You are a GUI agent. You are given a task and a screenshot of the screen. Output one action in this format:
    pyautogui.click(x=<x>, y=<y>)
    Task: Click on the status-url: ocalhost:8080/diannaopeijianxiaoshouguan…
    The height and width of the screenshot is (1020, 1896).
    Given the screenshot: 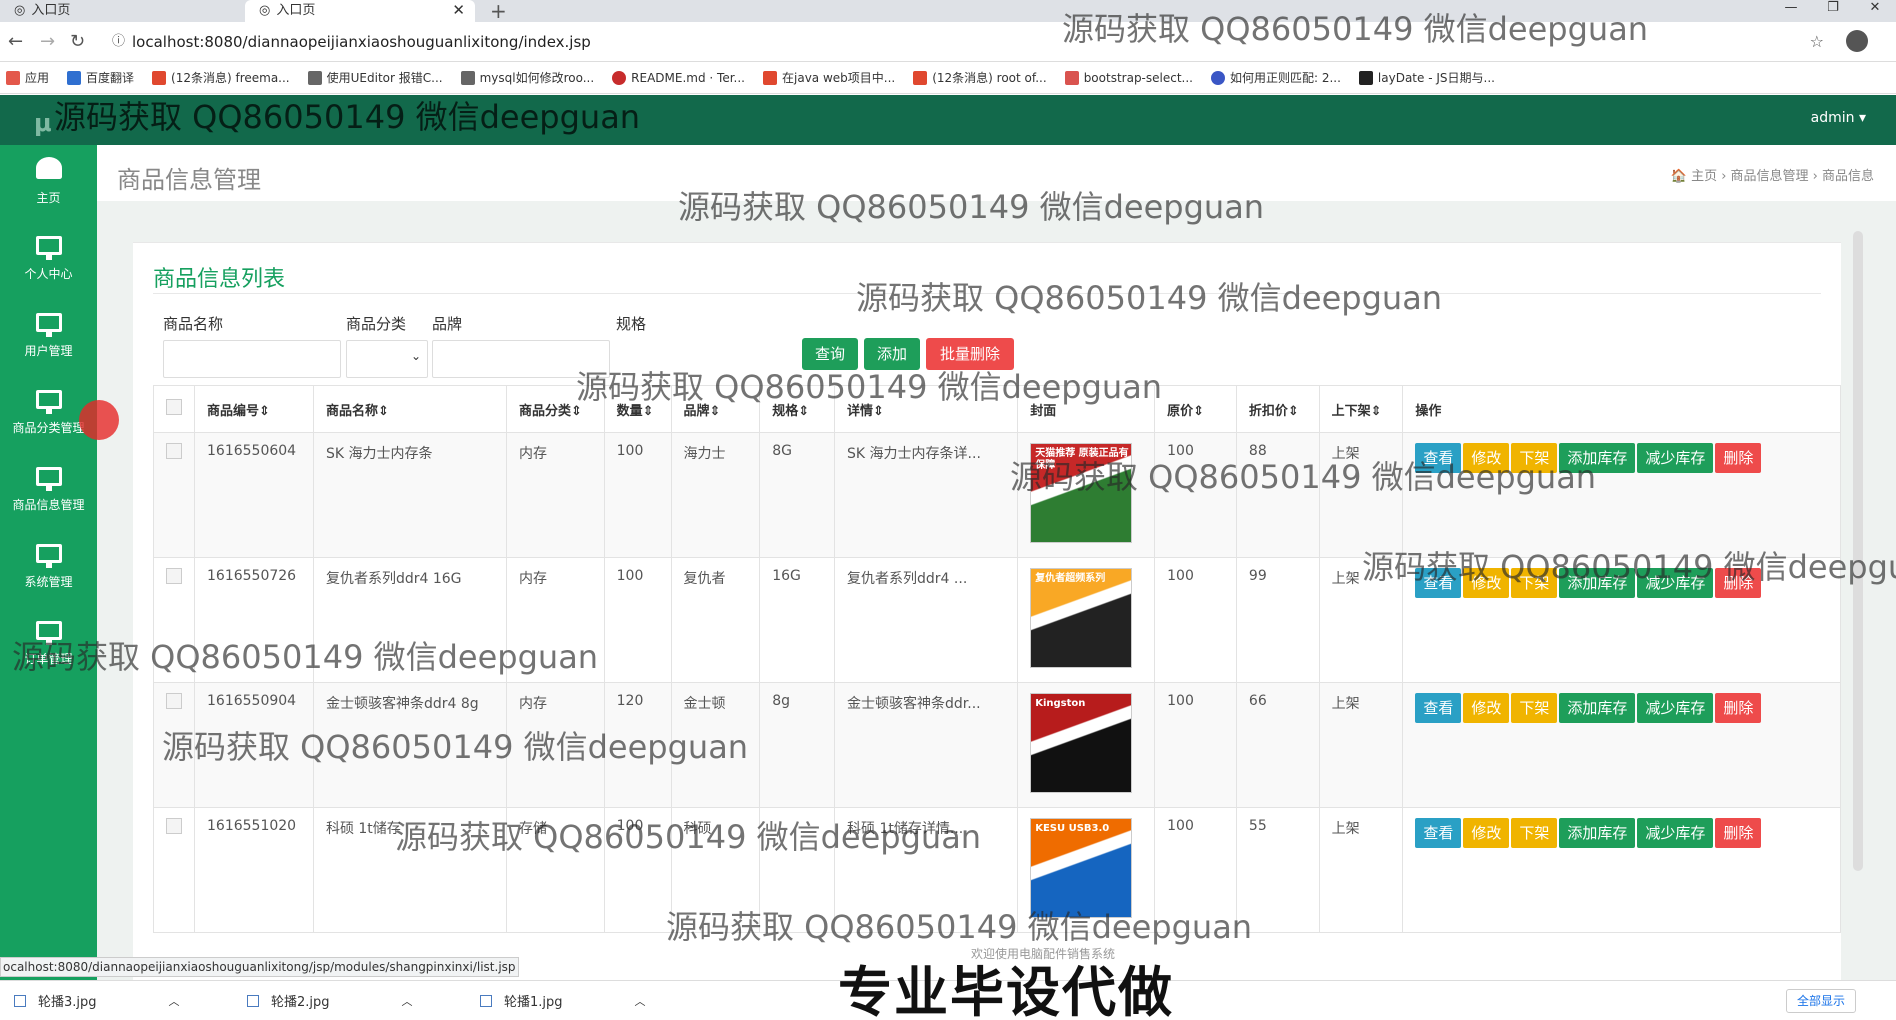 What is the action you would take?
    pyautogui.click(x=259, y=967)
    